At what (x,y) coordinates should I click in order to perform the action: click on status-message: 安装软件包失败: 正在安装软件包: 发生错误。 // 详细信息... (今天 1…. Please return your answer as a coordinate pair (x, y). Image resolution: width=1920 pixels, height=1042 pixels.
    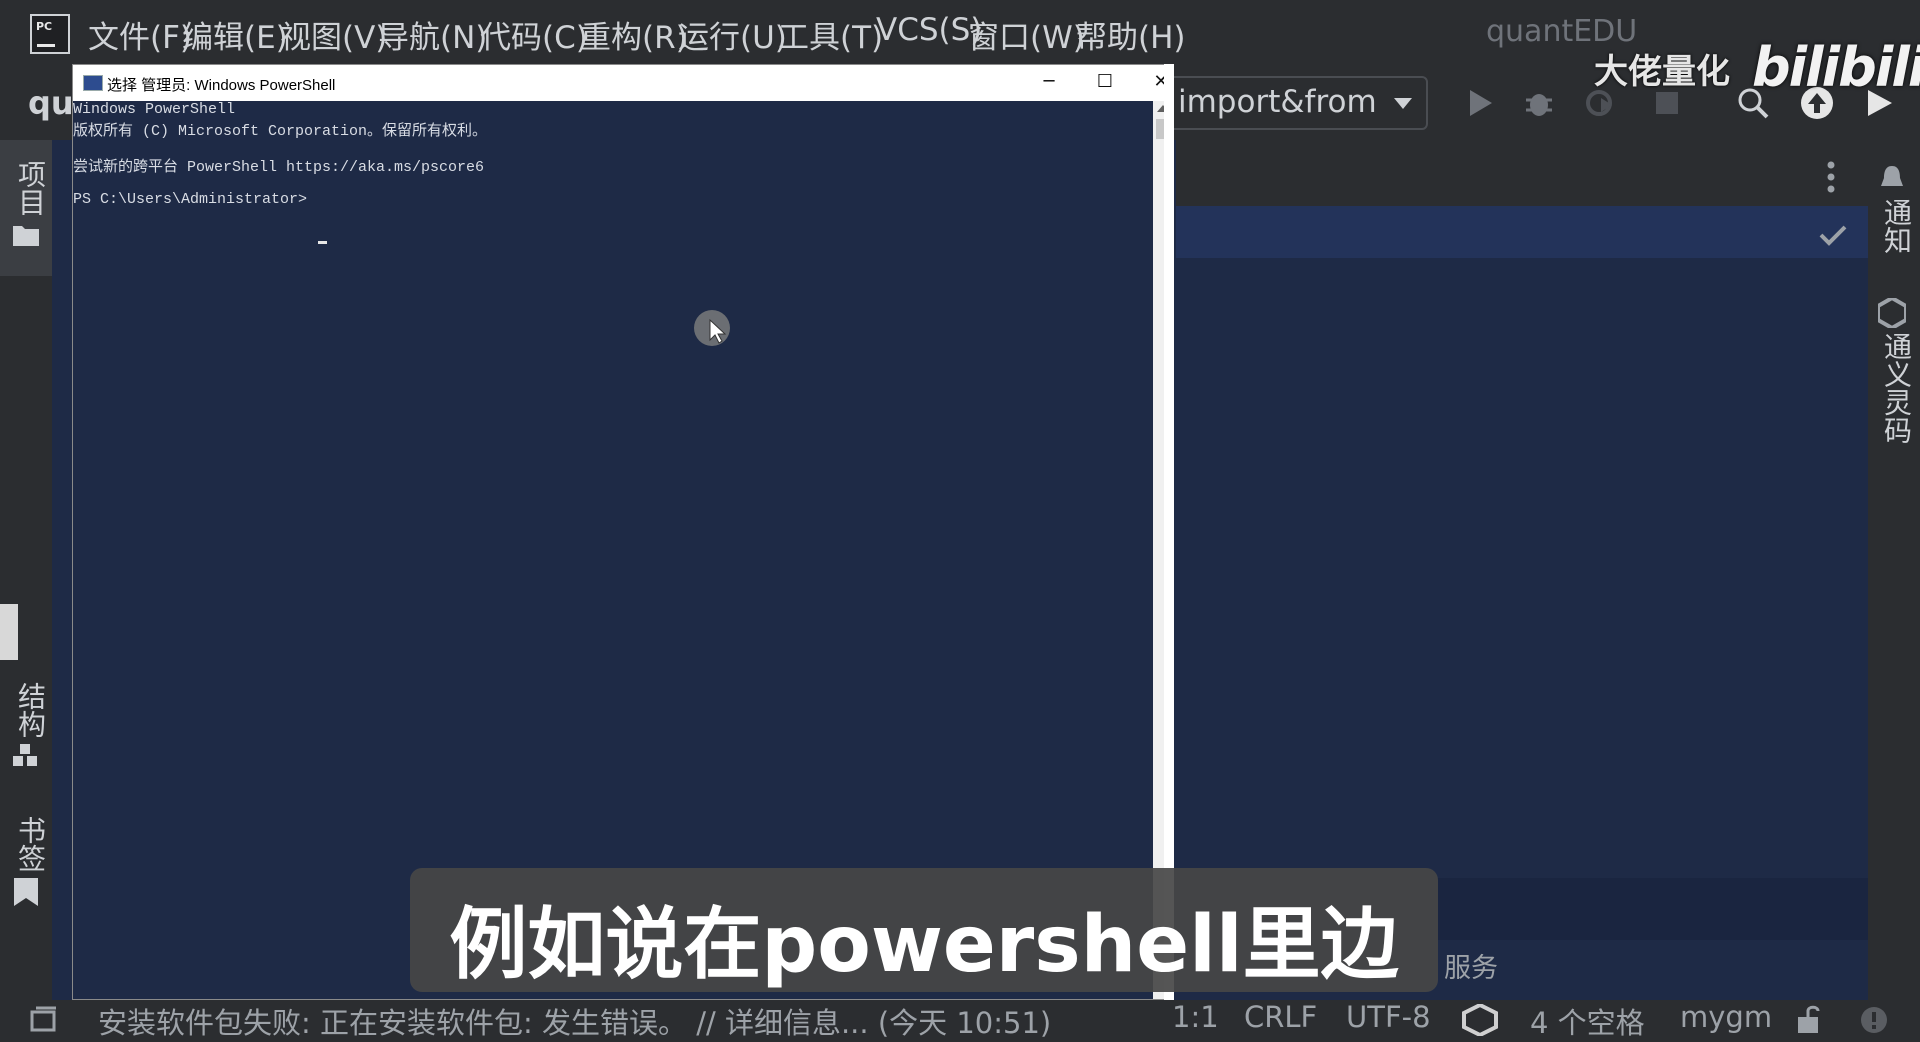
    Looking at the image, I should click on (574, 1021).